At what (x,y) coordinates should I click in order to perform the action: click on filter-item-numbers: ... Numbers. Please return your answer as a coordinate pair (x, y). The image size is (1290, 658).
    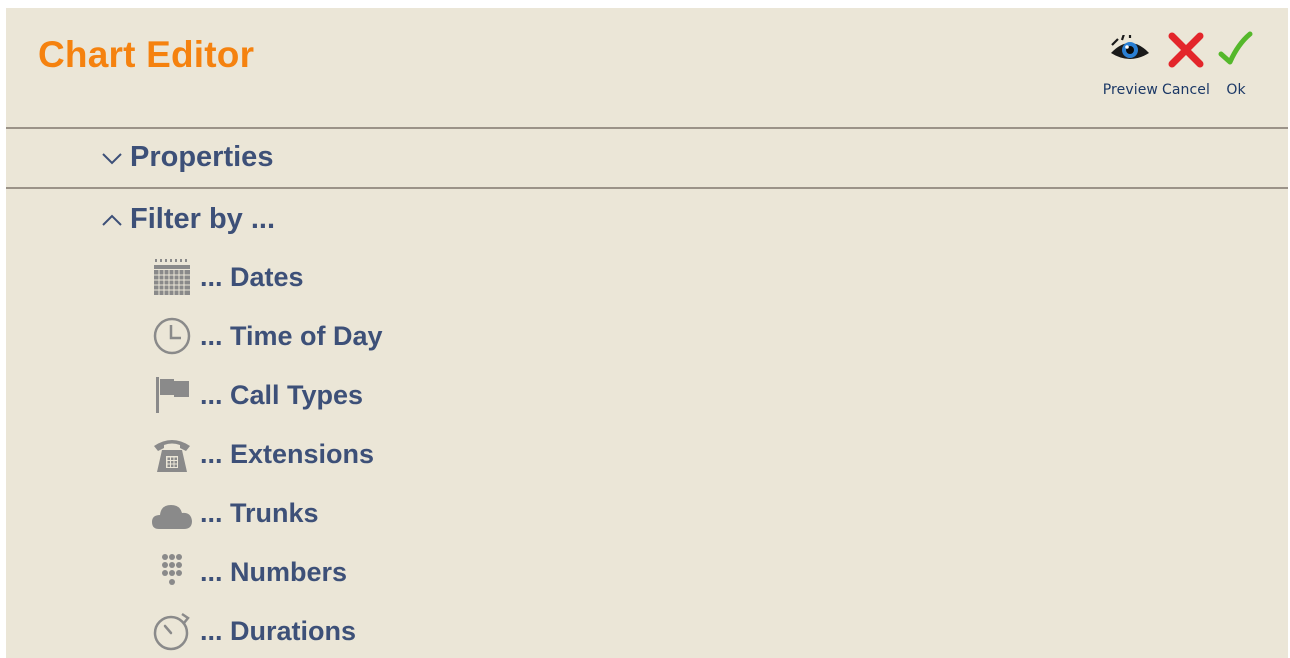
    Looking at the image, I should click on (248, 572).